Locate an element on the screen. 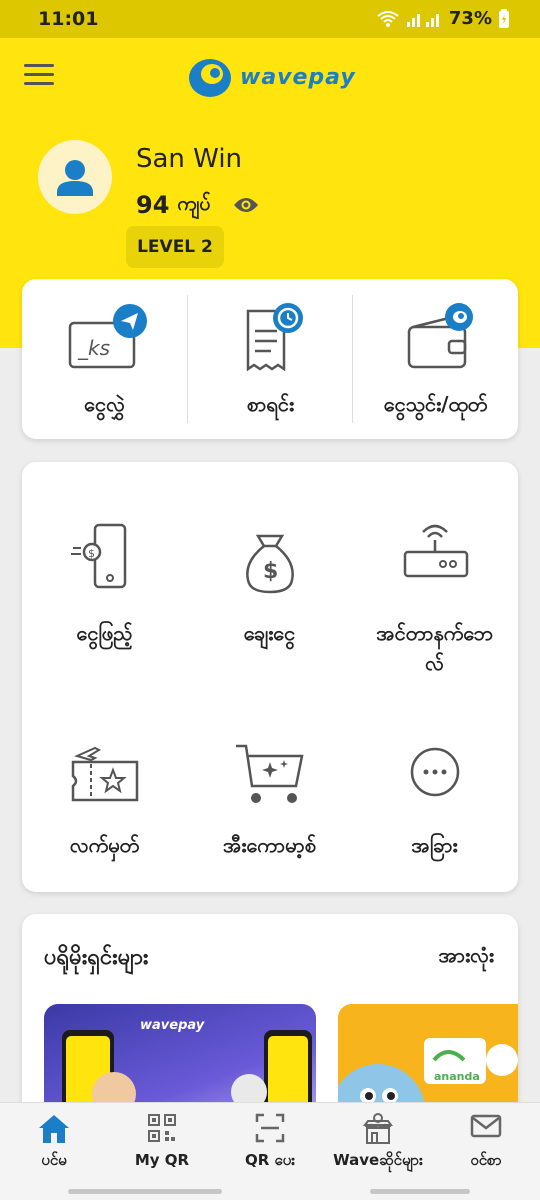  service-label-ticket: လက်မှတ် is located at coordinates (104, 845).